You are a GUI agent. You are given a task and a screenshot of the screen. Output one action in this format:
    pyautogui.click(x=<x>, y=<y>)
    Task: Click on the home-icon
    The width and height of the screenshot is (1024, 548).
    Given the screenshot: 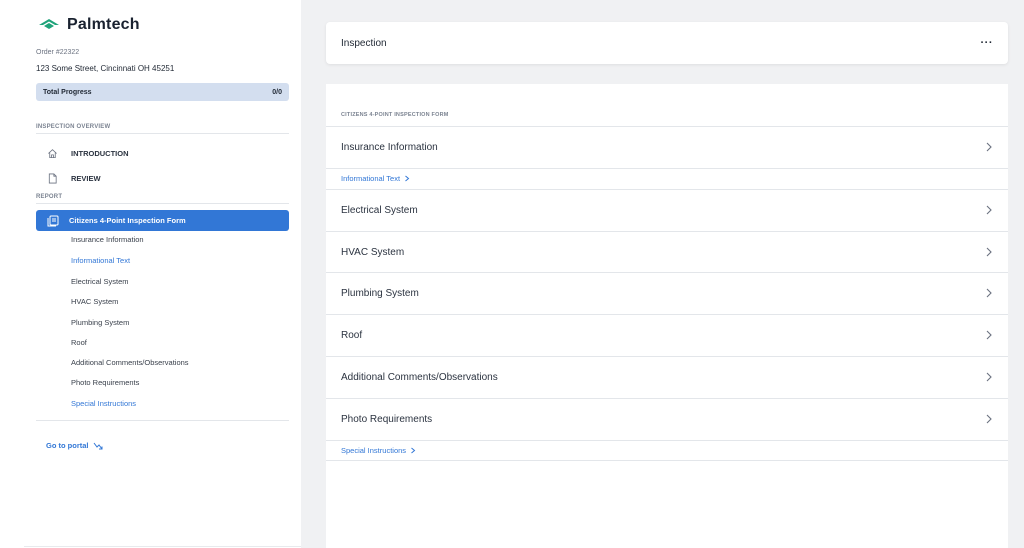 What is the action you would take?
    pyautogui.click(x=52, y=153)
    